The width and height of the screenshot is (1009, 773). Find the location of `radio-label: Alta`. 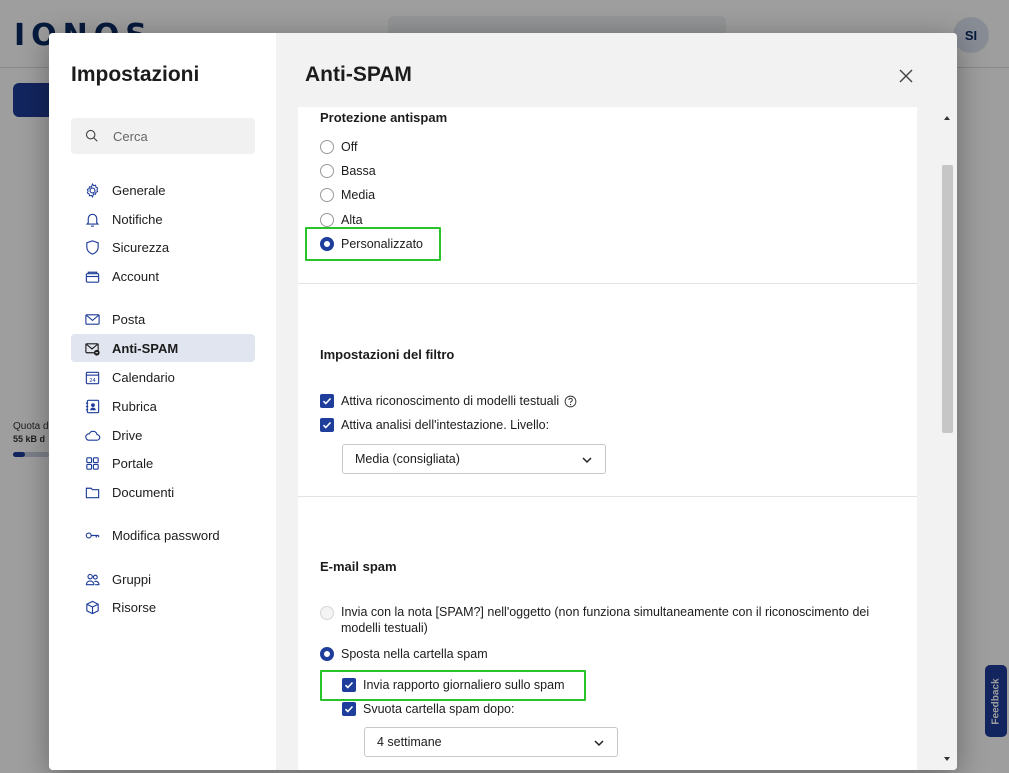

radio-label: Alta is located at coordinates (352, 220).